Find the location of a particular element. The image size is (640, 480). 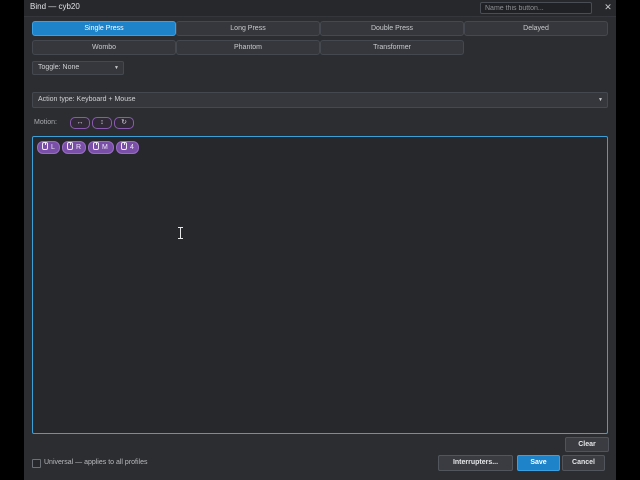

mode-transformer-button: Transformer is located at coordinates (392, 47).